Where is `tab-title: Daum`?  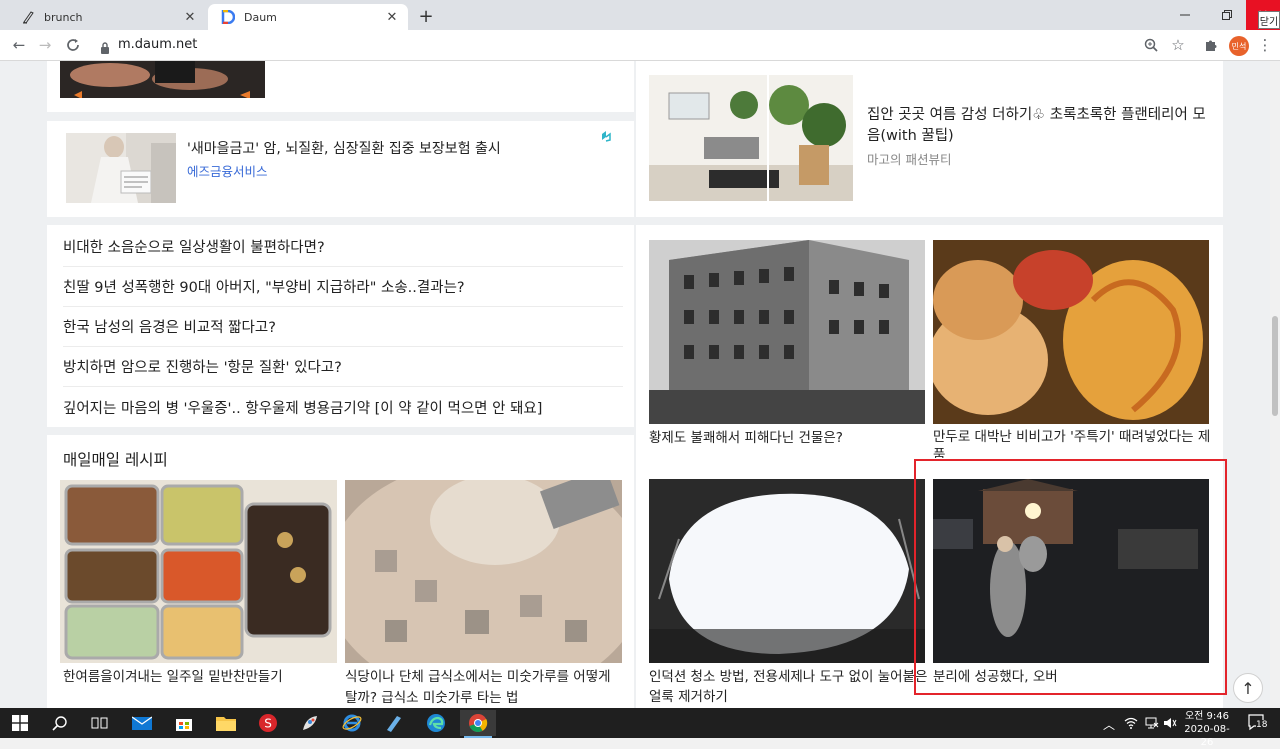 tab-title: Daum is located at coordinates (260, 17).